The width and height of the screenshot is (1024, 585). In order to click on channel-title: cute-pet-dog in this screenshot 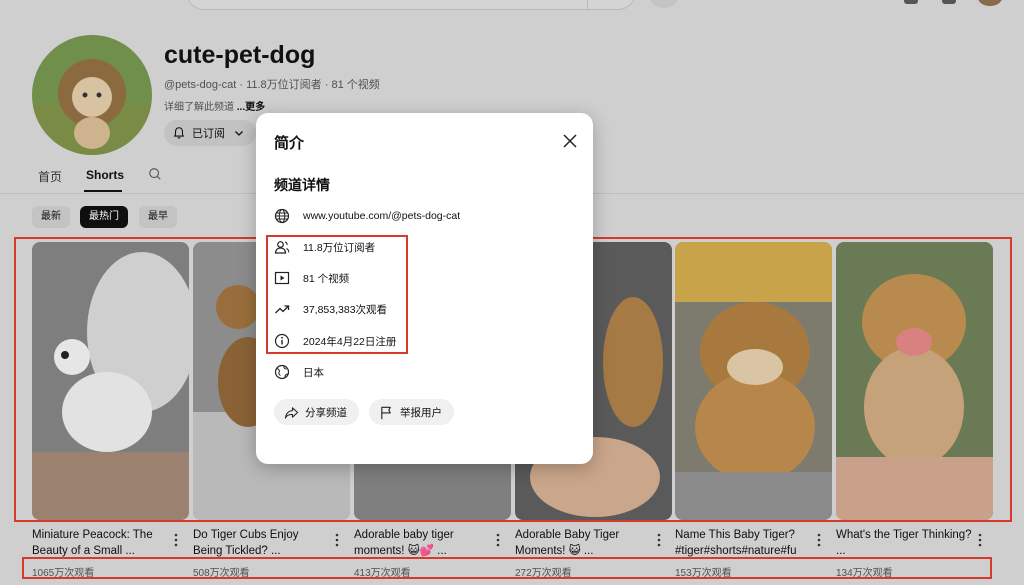, I will do `click(240, 55)`.